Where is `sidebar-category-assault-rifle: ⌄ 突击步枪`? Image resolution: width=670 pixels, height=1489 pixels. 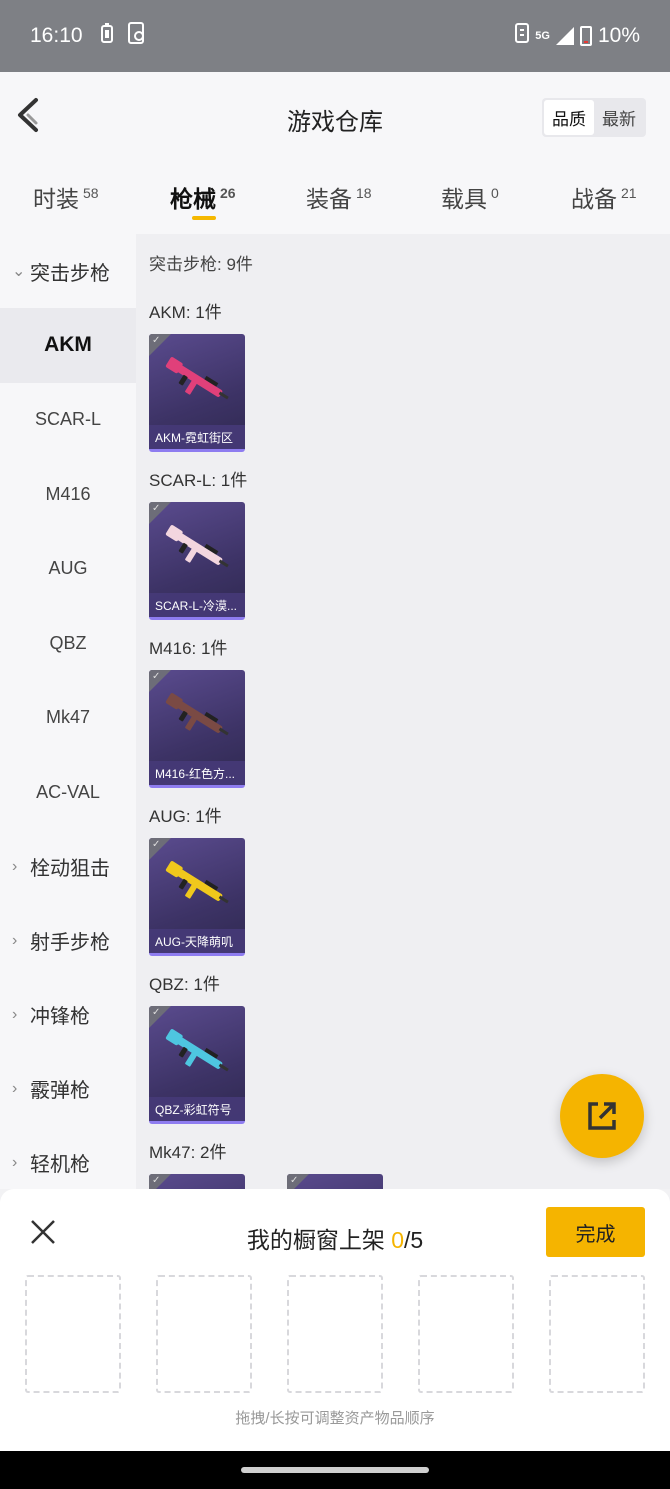
sidebar-category-assault-rifle: ⌄ 突击步枪 is located at coordinates (68, 271).